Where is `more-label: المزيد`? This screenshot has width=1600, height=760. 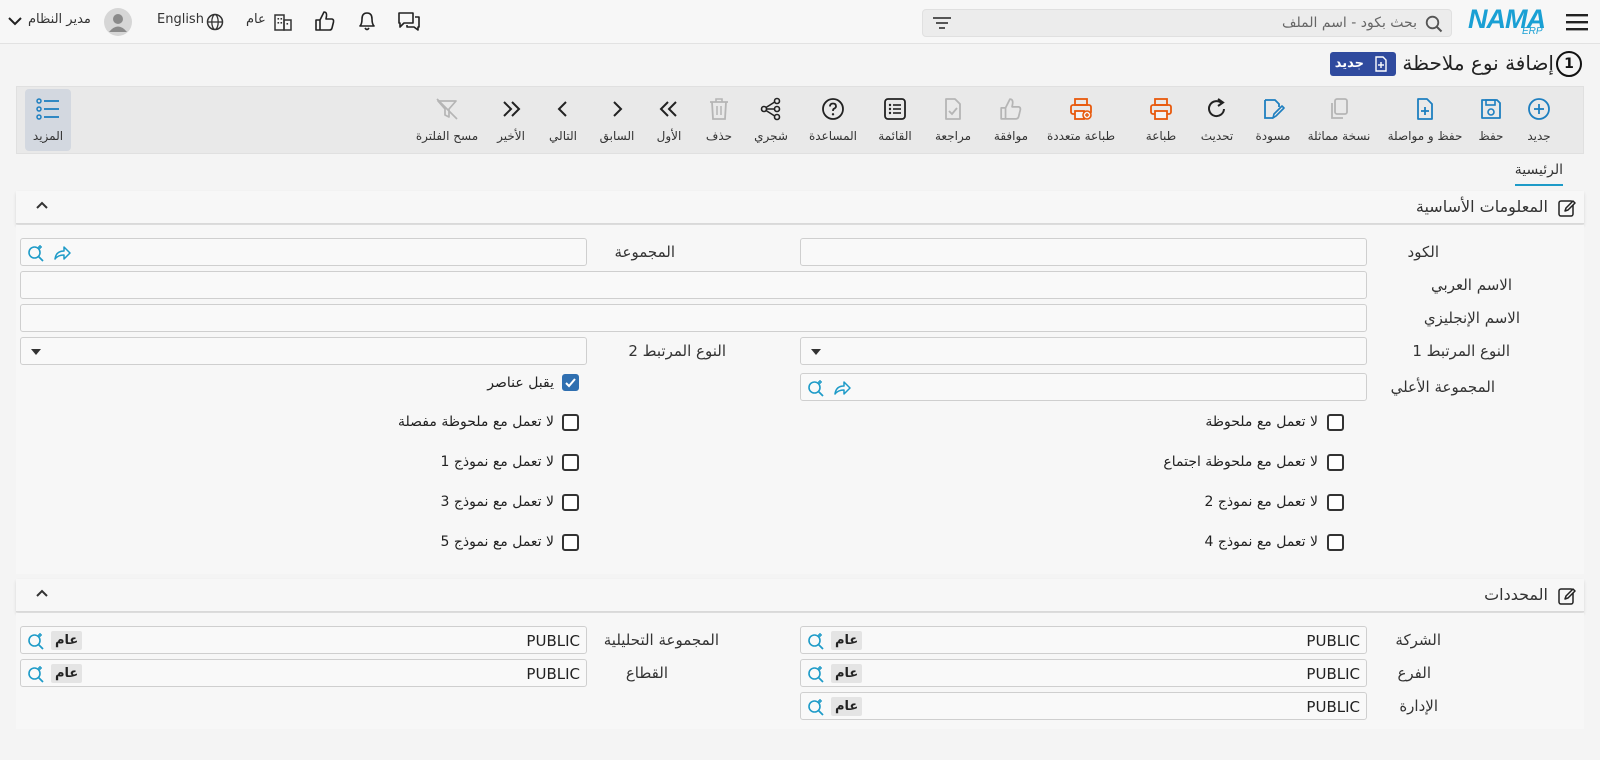 more-label: المزيد is located at coordinates (48, 136).